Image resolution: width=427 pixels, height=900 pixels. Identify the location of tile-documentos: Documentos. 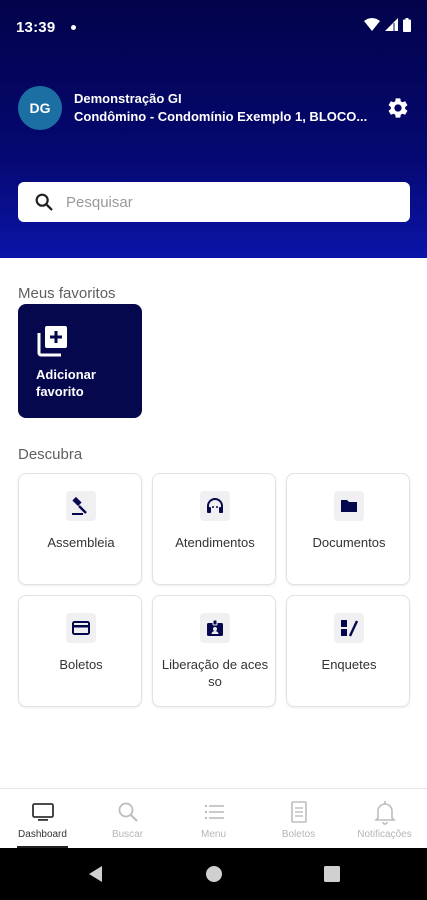
(348, 529).